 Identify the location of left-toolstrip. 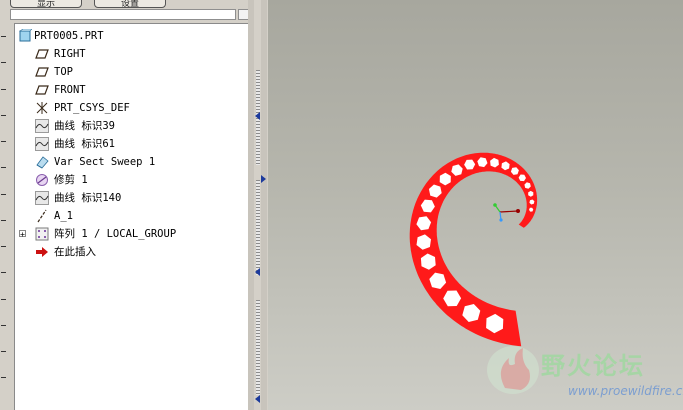
(4, 205).